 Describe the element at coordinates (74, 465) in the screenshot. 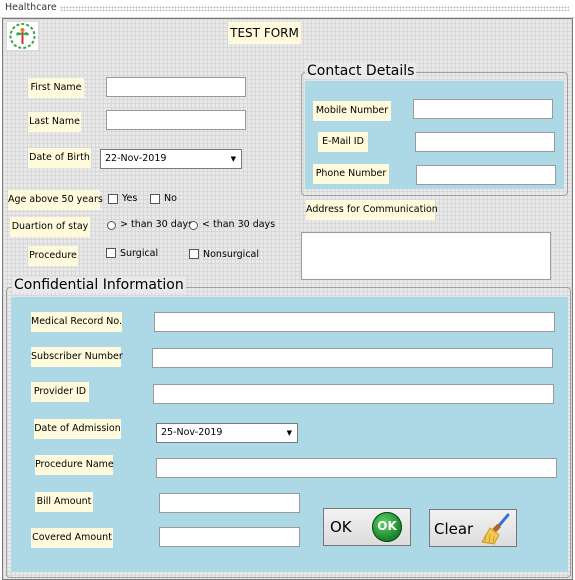

I see `procedure-name-label: Procedure Name` at that location.